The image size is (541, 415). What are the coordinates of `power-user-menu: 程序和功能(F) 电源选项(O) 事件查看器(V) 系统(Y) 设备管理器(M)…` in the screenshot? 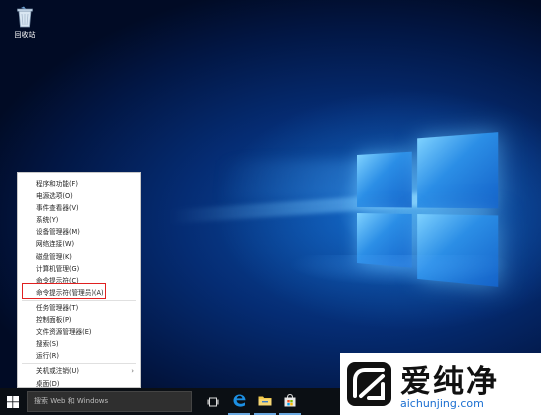 It's located at (79, 280).